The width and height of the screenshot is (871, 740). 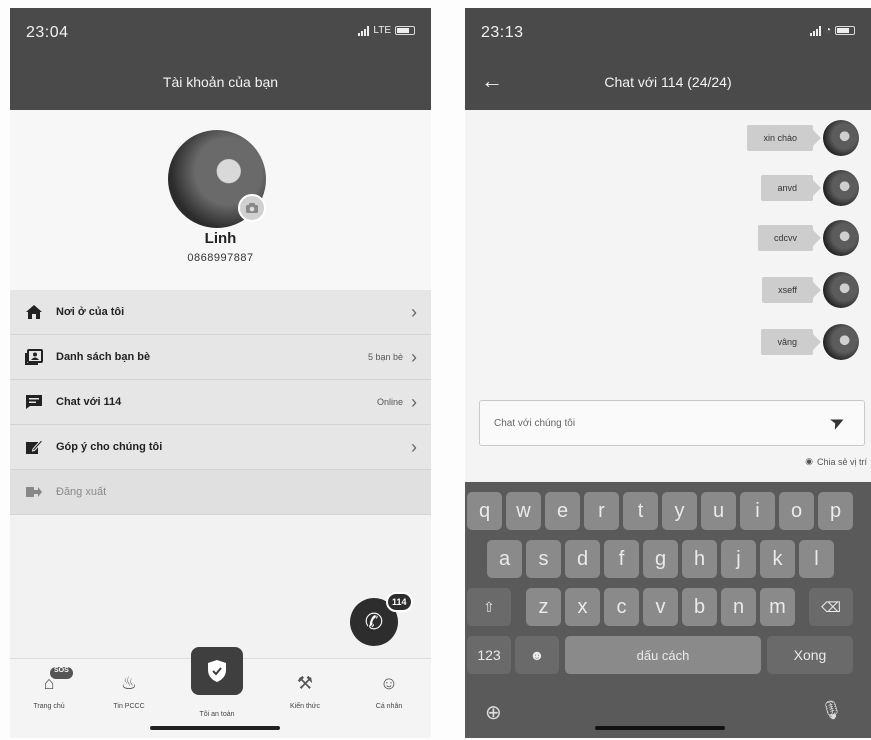 I want to click on nav-home: ⌂ Trang chủ, so click(x=49, y=691).